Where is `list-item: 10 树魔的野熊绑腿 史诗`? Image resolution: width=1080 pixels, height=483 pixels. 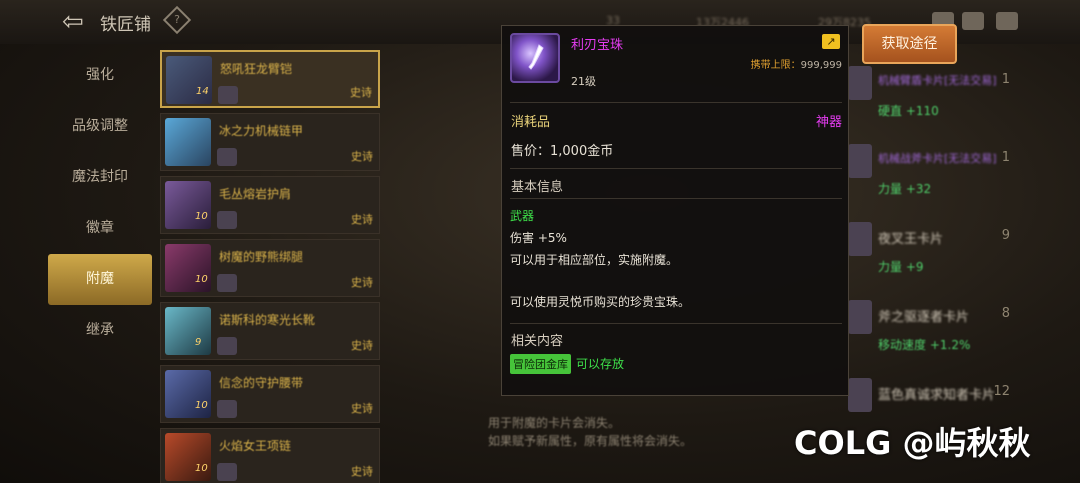
list-item: 10 树魔的野熊绑腿 史诗 is located at coordinates (270, 268).